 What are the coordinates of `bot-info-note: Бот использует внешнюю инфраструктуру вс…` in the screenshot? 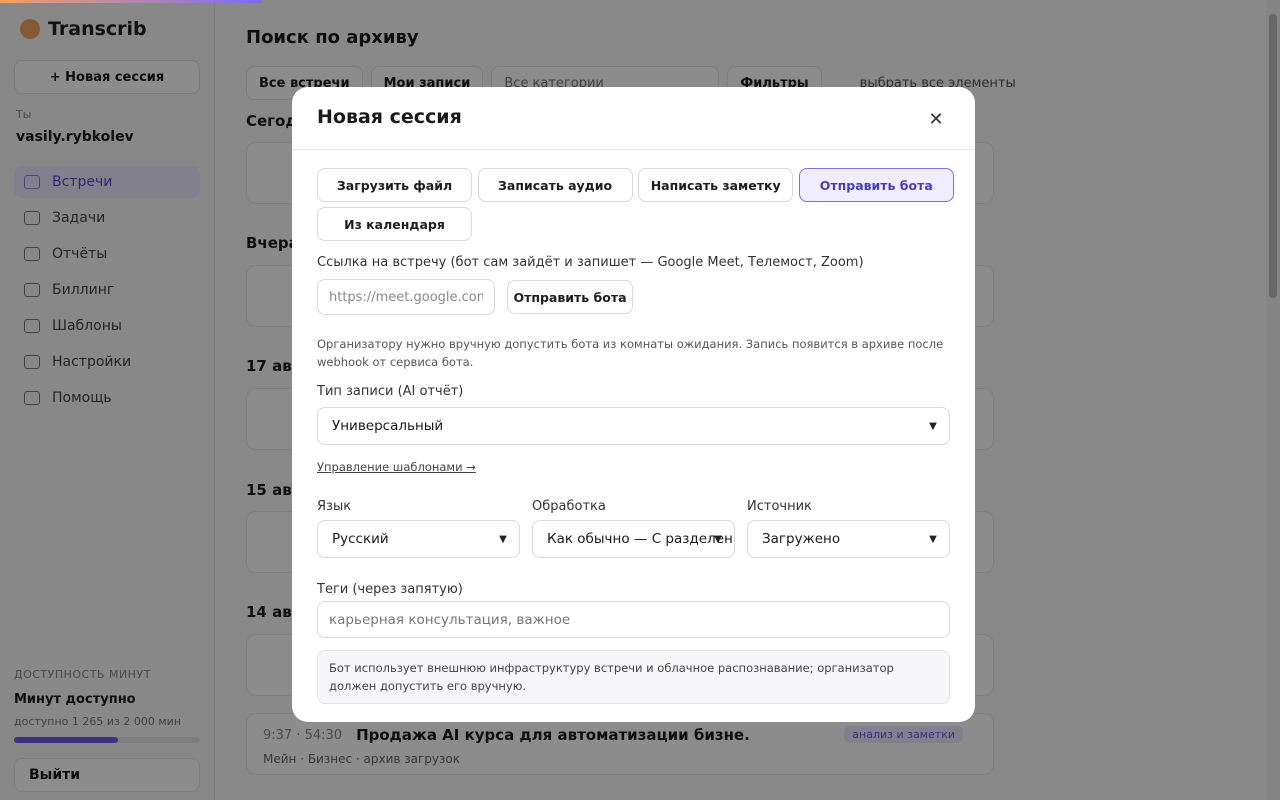 It's located at (633, 677).